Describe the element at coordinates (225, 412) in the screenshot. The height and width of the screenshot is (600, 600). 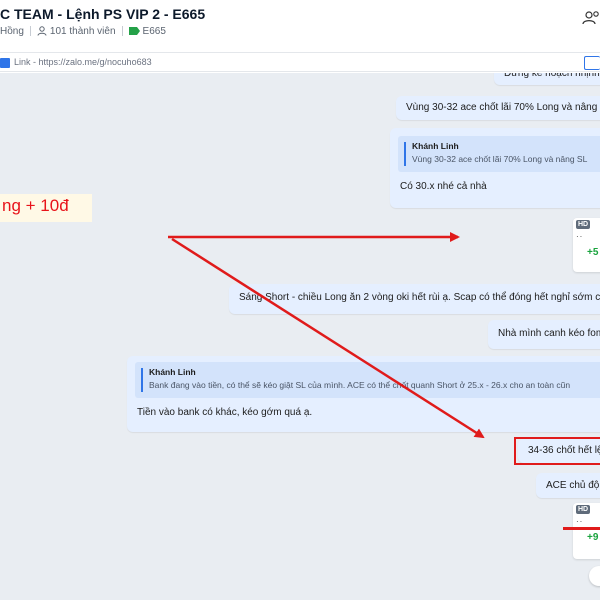
I see `message-text: Tiền vào bank có khác, kéo gớm quá ạ.` at that location.